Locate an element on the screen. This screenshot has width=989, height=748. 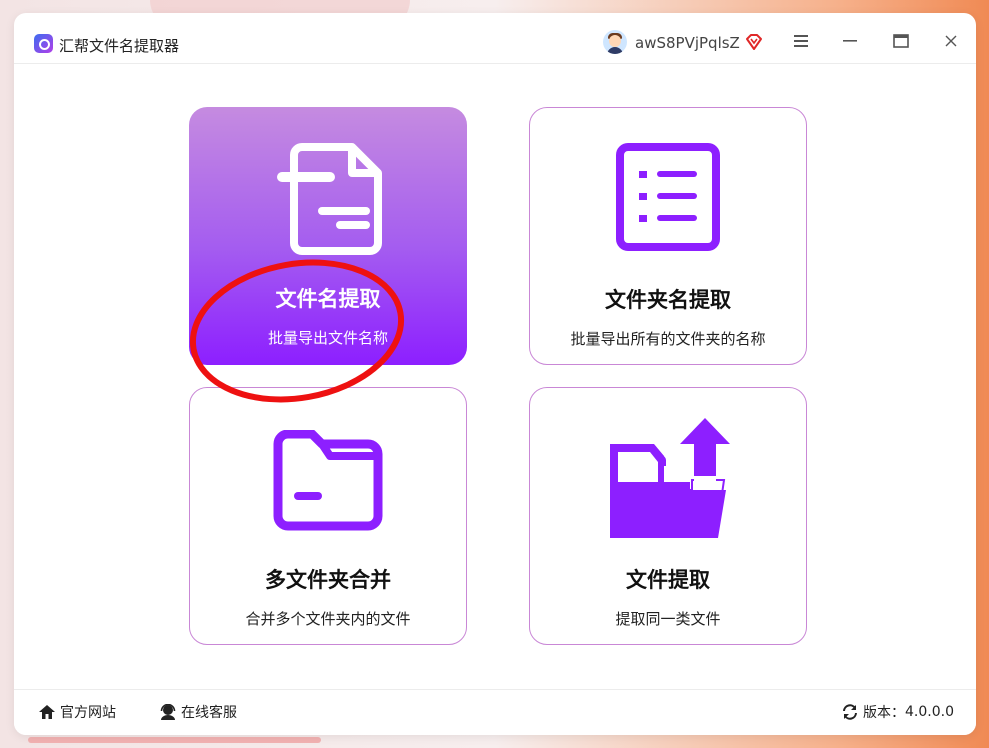
minimize-icon is located at coordinates (850, 41).